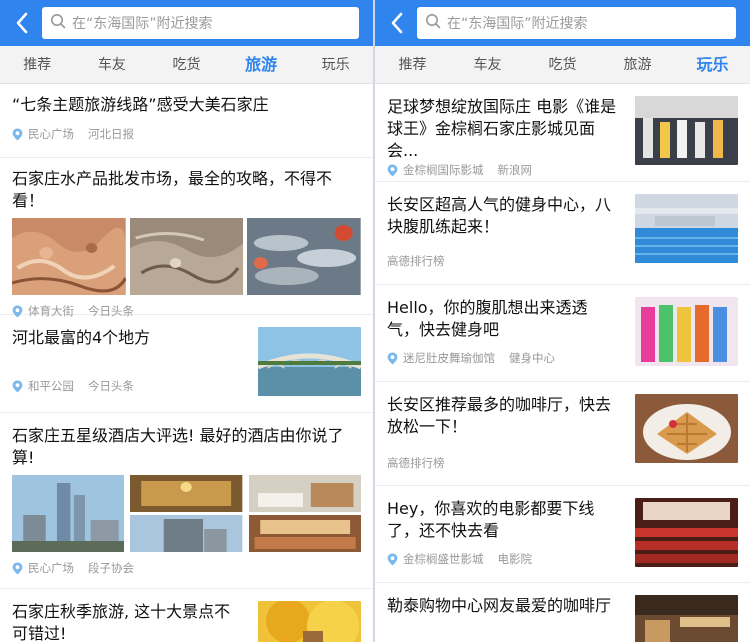 This screenshot has height=642, width=750. Describe the element at coordinates (487, 318) in the screenshot. I see `item-title: Hello，你的腹肌想出来透透气，快去健身吧` at that location.